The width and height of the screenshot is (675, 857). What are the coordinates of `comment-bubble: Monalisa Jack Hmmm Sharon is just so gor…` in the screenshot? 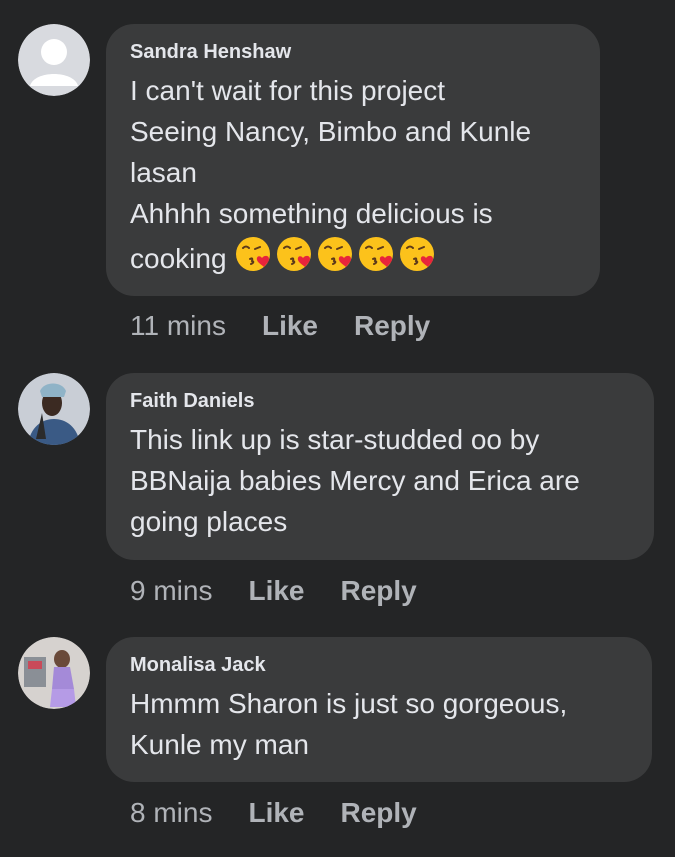 It's located at (379, 709).